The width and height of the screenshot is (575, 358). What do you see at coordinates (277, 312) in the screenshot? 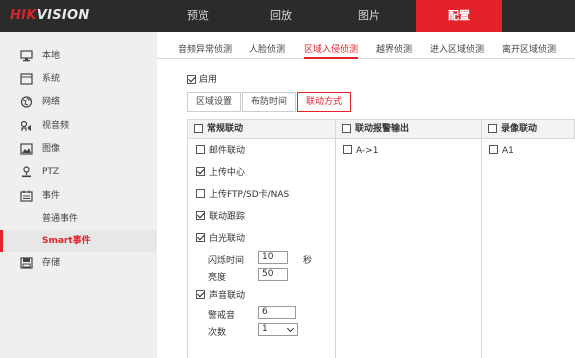
I see `alarm-sound-input: 6` at bounding box center [277, 312].